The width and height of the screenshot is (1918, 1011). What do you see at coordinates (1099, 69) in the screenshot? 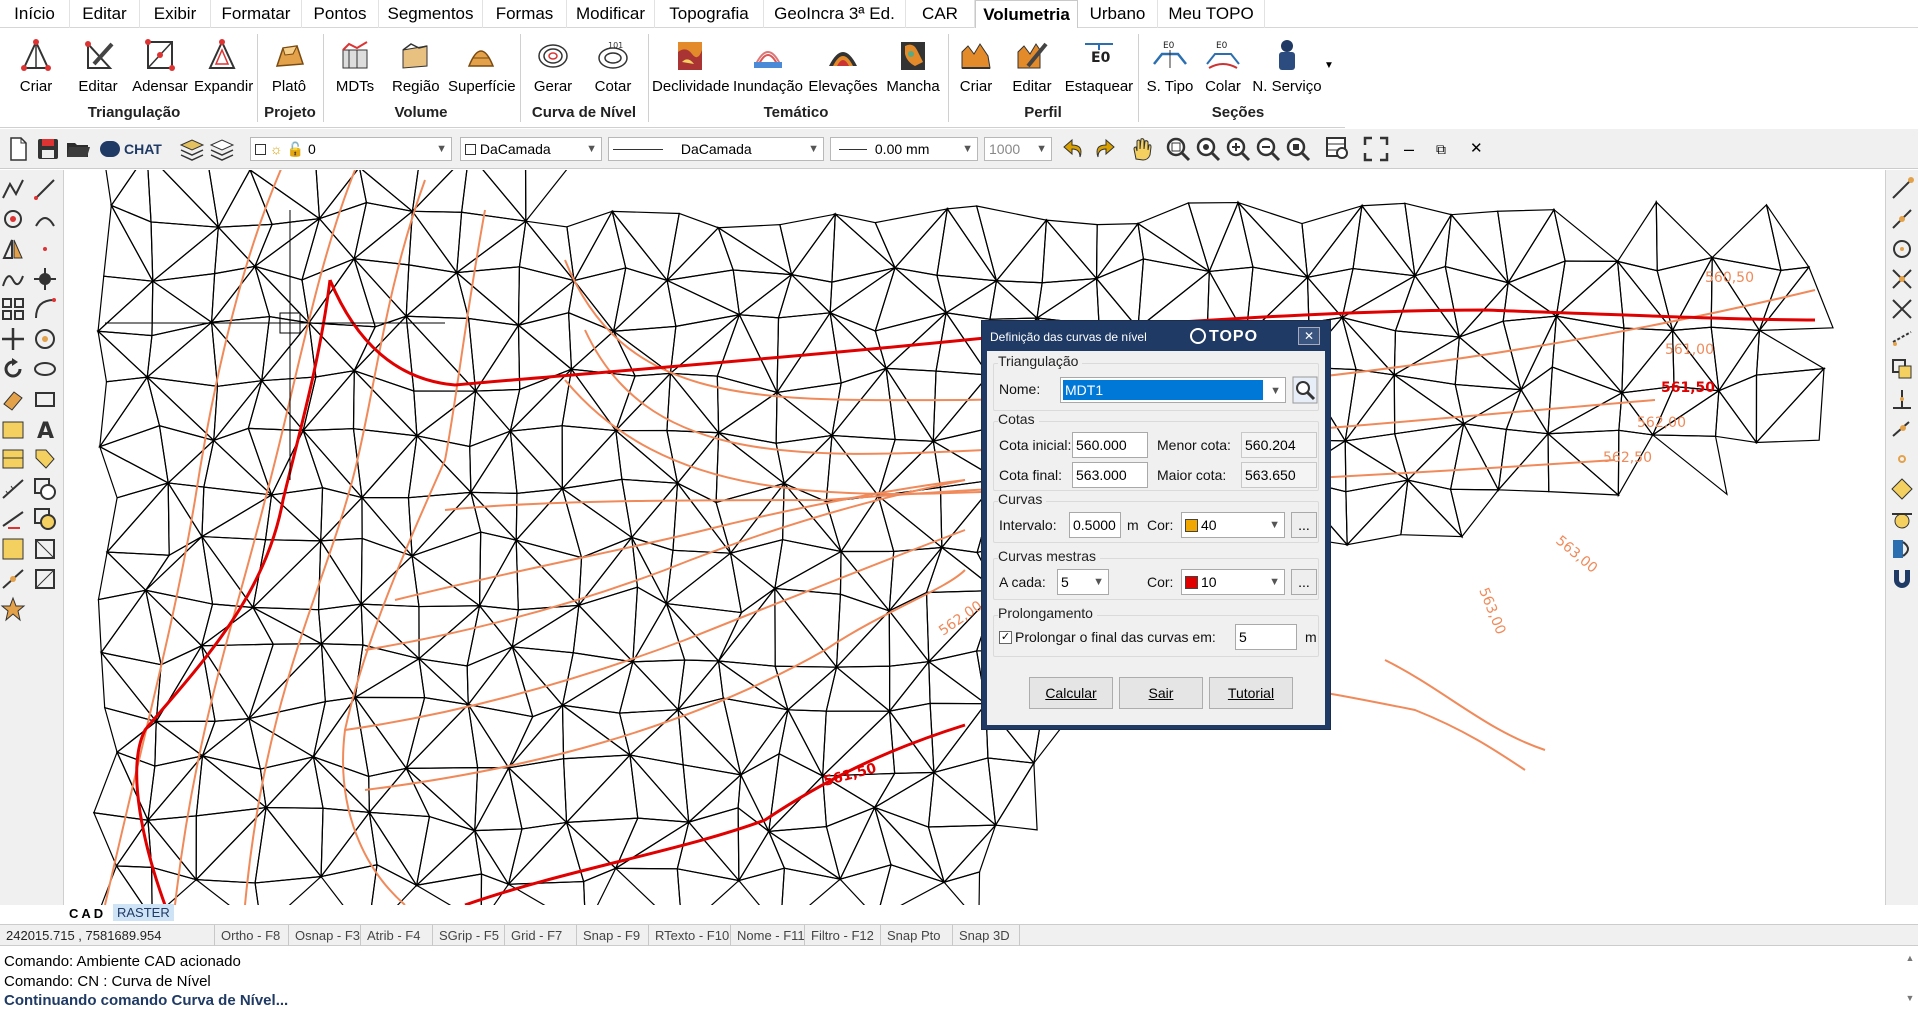
I see `profile-stake-button: E0 Estaquear` at bounding box center [1099, 69].